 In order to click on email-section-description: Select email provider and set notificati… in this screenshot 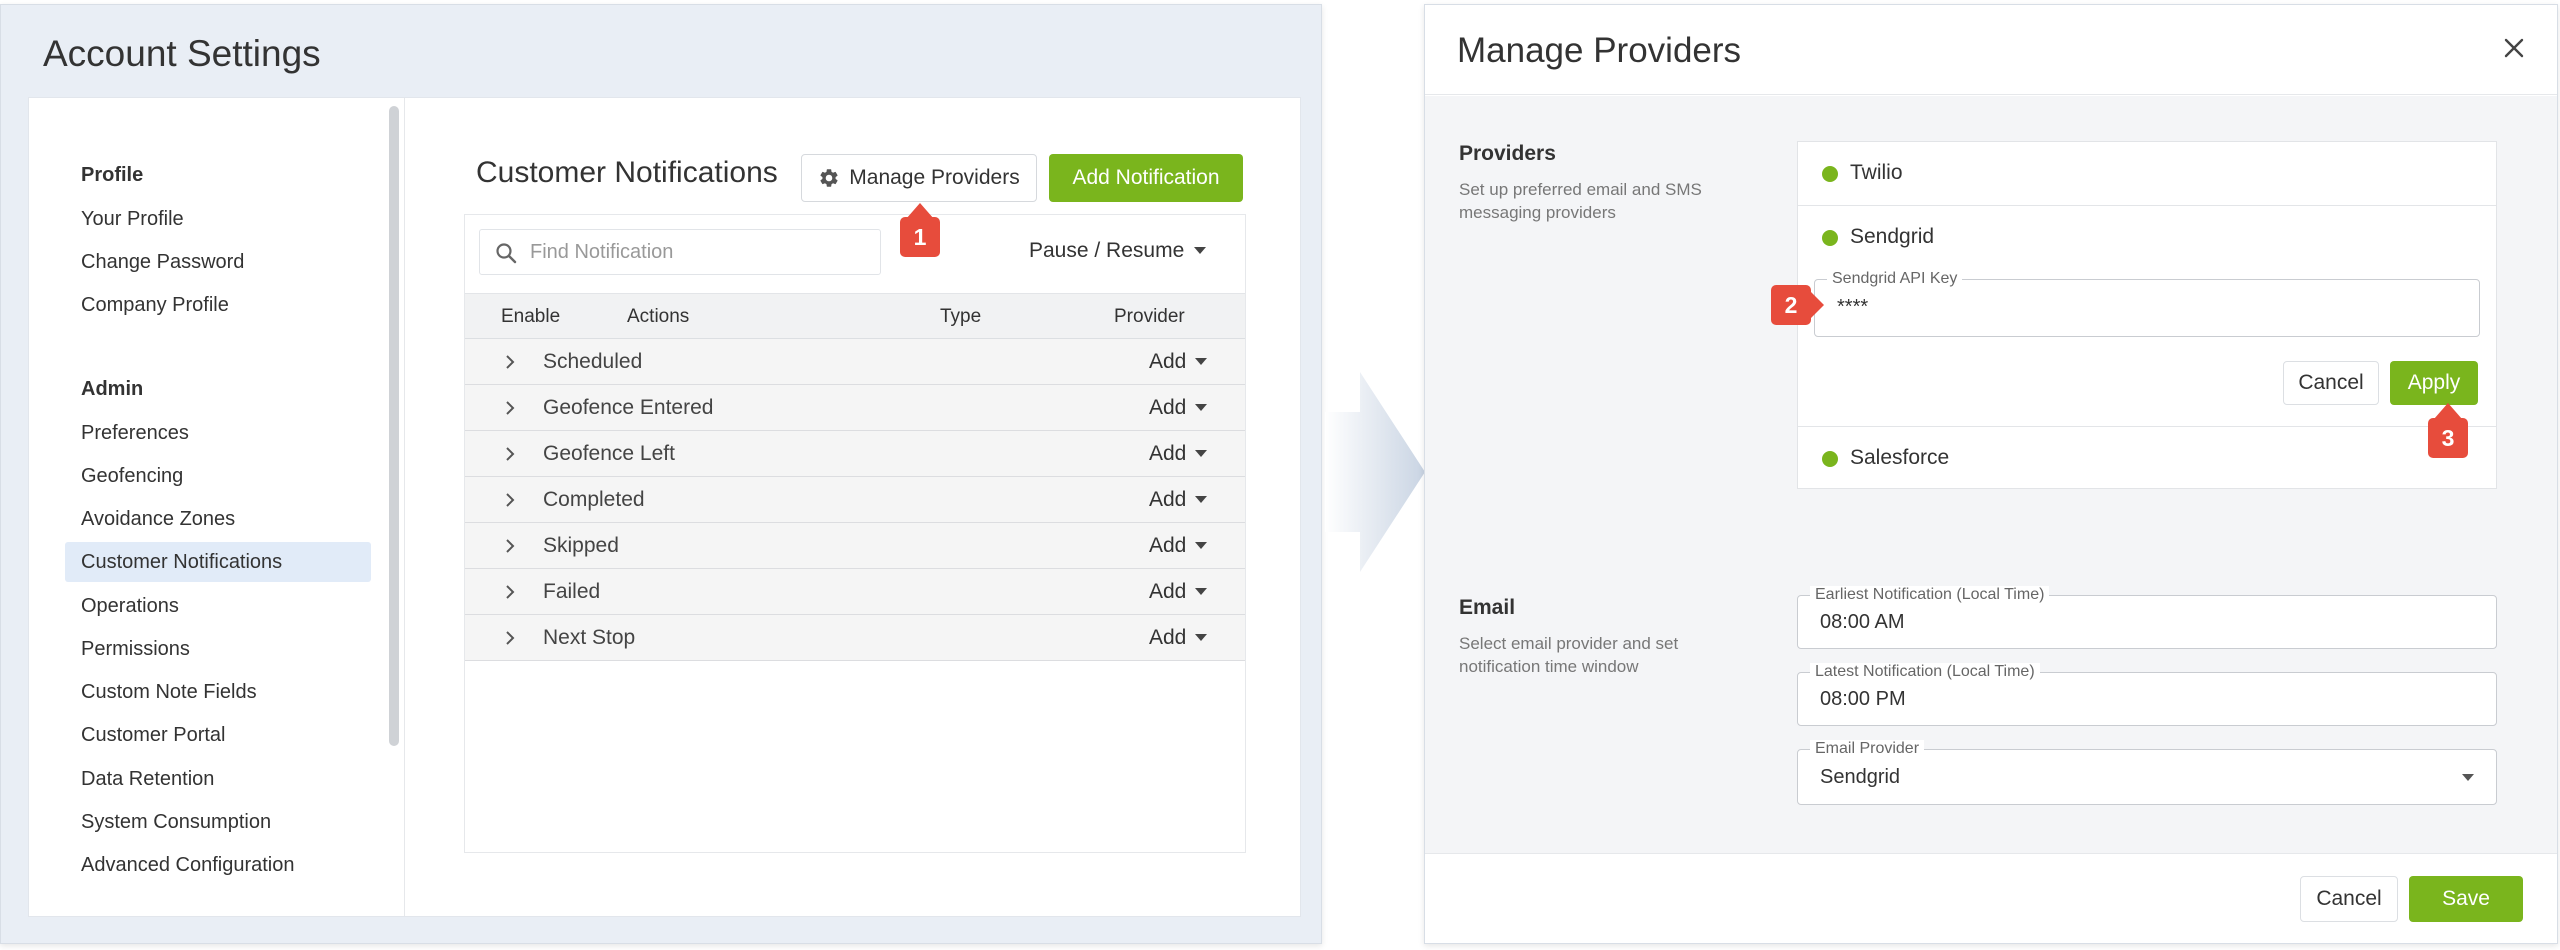, I will do `click(1569, 655)`.